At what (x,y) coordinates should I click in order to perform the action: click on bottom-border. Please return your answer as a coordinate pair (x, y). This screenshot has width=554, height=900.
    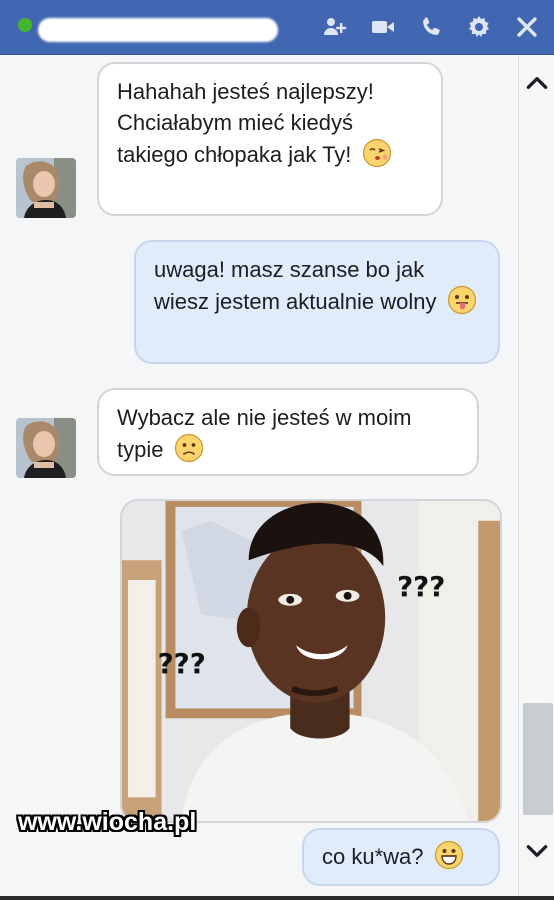
    Looking at the image, I should click on (277, 898).